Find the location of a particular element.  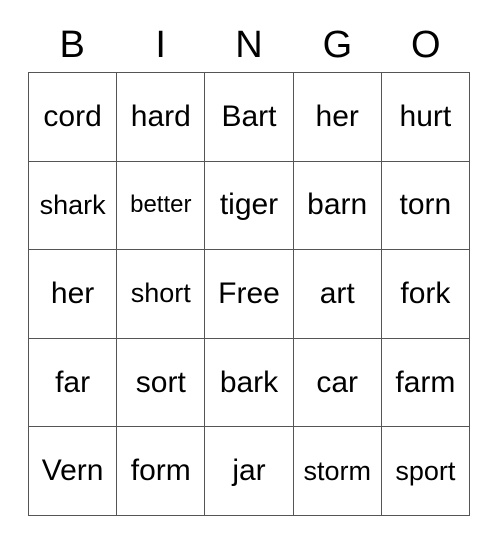

bingo-free-space-label: Free is located at coordinates (249, 293).